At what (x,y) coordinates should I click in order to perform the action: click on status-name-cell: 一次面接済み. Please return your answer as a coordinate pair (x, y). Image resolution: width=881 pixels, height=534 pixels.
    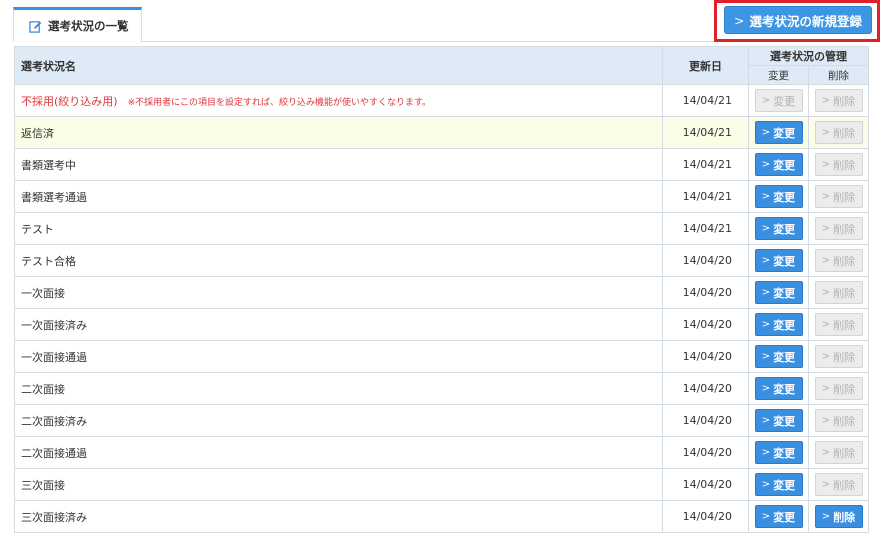
    Looking at the image, I should click on (338, 324).